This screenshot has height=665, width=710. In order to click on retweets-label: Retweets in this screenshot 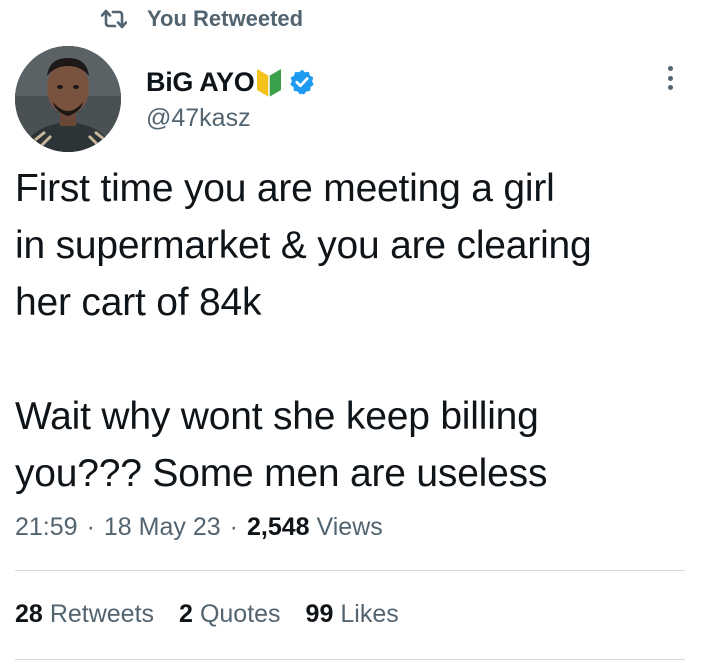, I will do `click(102, 613)`.